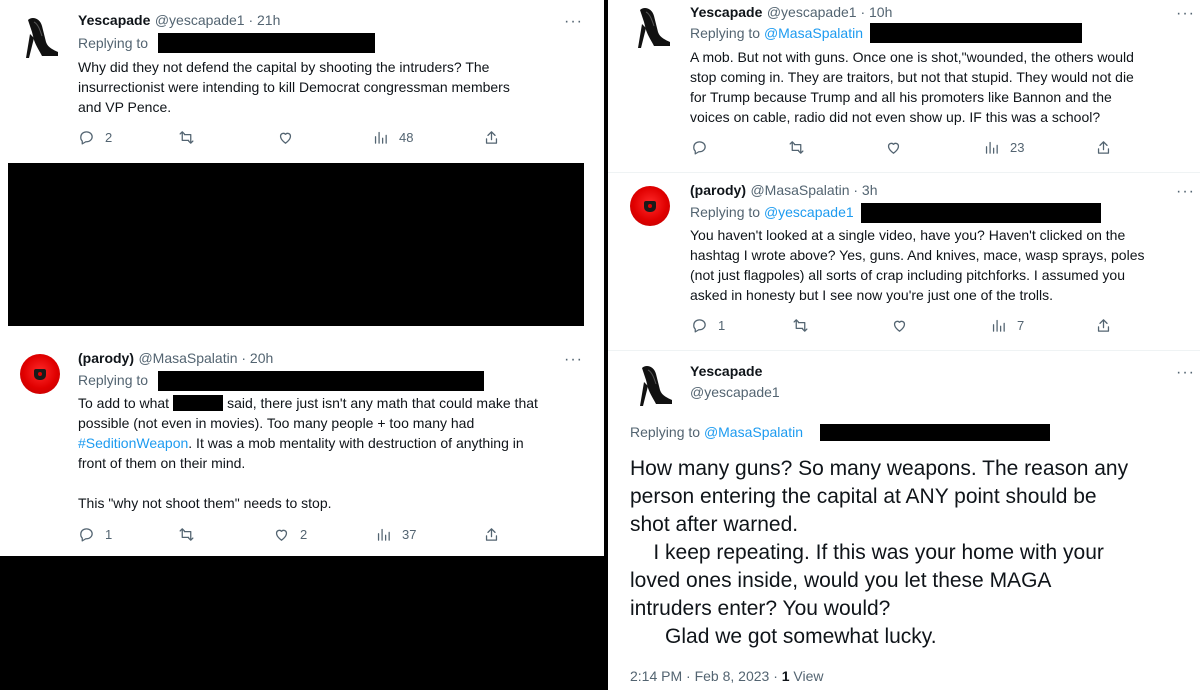 Image resolution: width=1200 pixels, height=690 pixels. What do you see at coordinates (162, 463) in the screenshot?
I see `text-line: front of them on their mind.` at bounding box center [162, 463].